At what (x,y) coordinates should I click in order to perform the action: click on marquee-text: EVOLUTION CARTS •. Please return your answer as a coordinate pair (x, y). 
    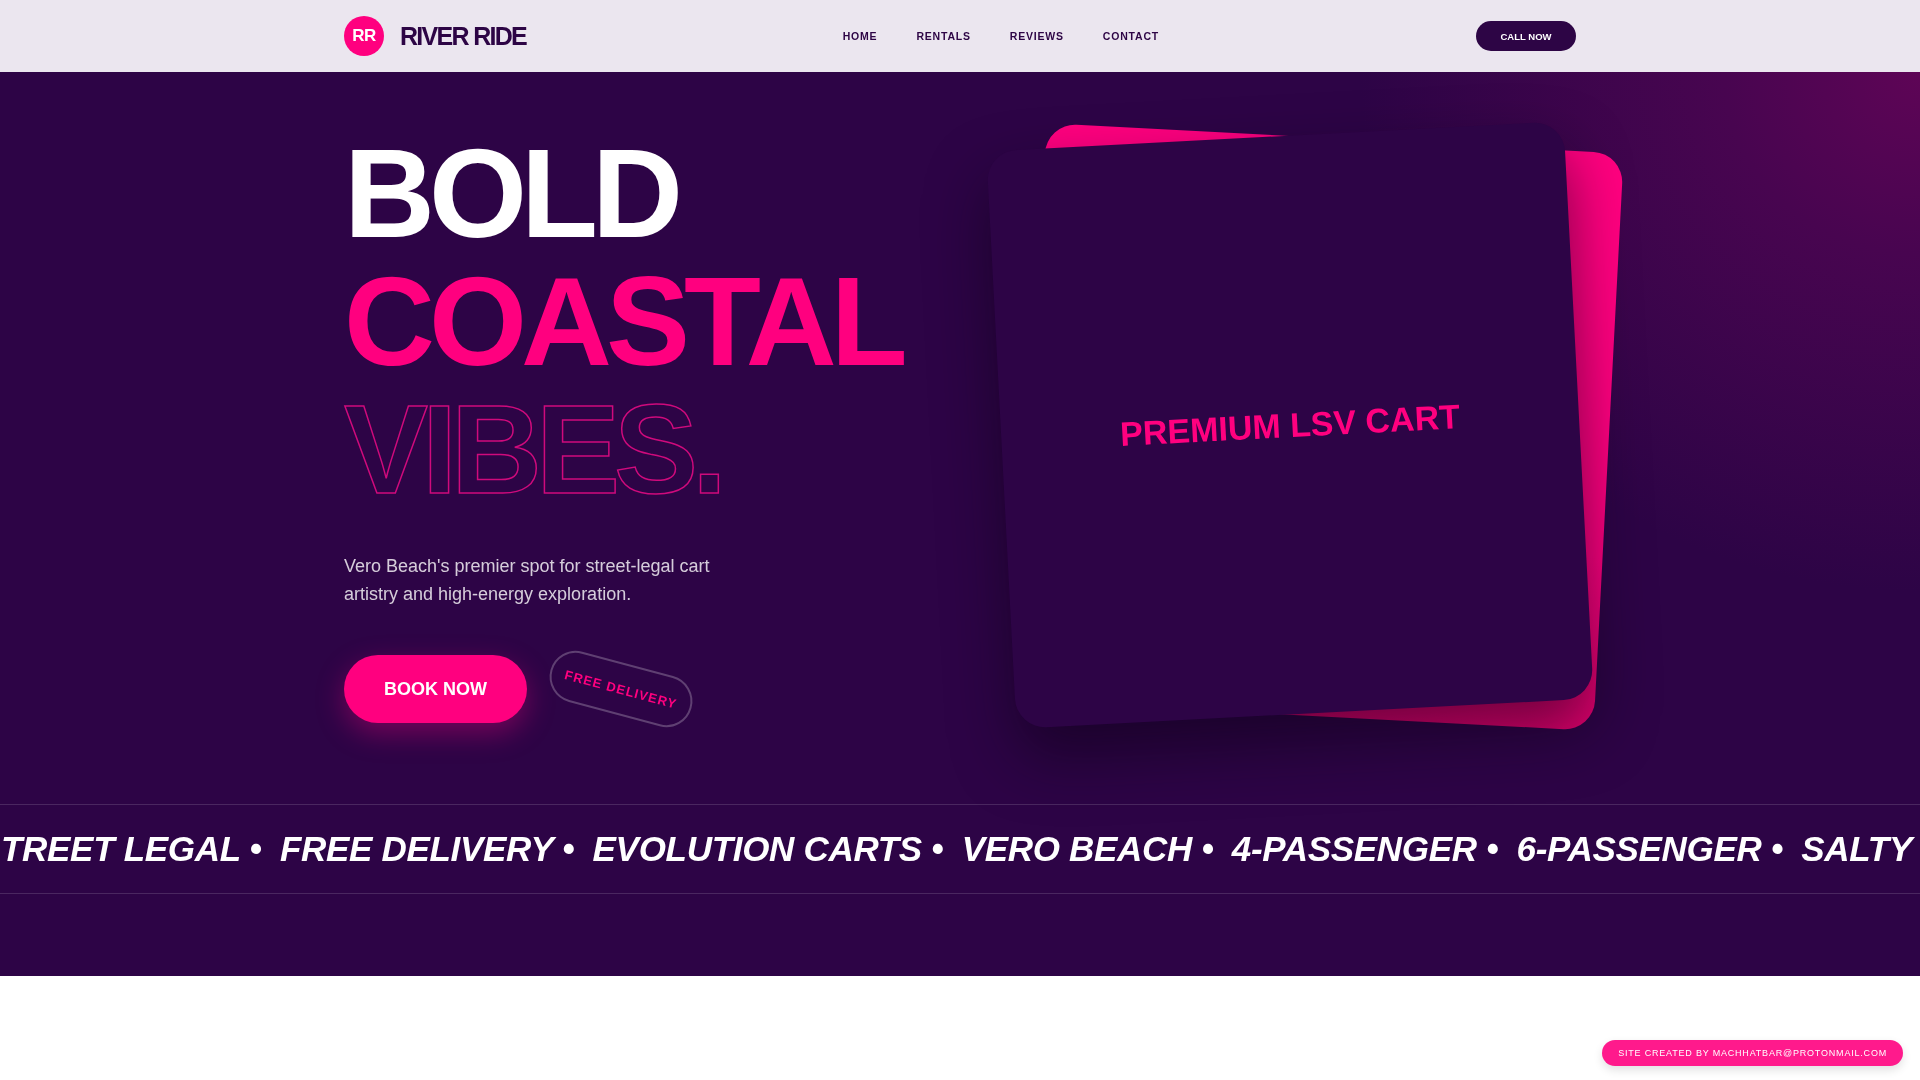
    Looking at the image, I should click on (768, 849).